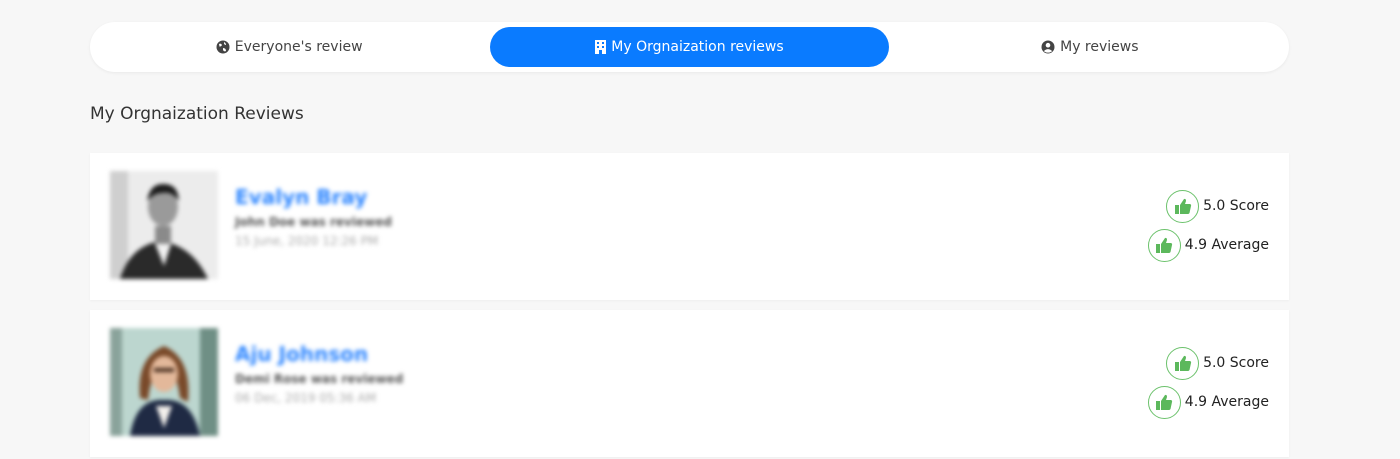  Describe the element at coordinates (601, 47) in the screenshot. I see `building-icon` at that location.